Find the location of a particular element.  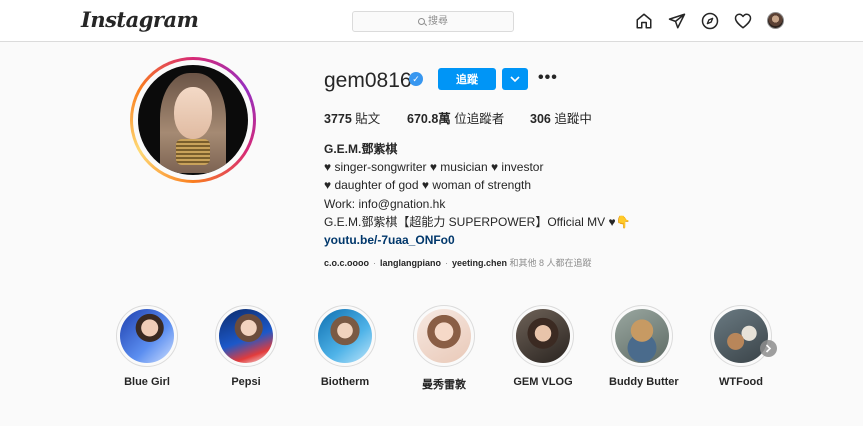

bio-link: youtu.be/-7uaa_ONFo0 is located at coordinates (477, 240).